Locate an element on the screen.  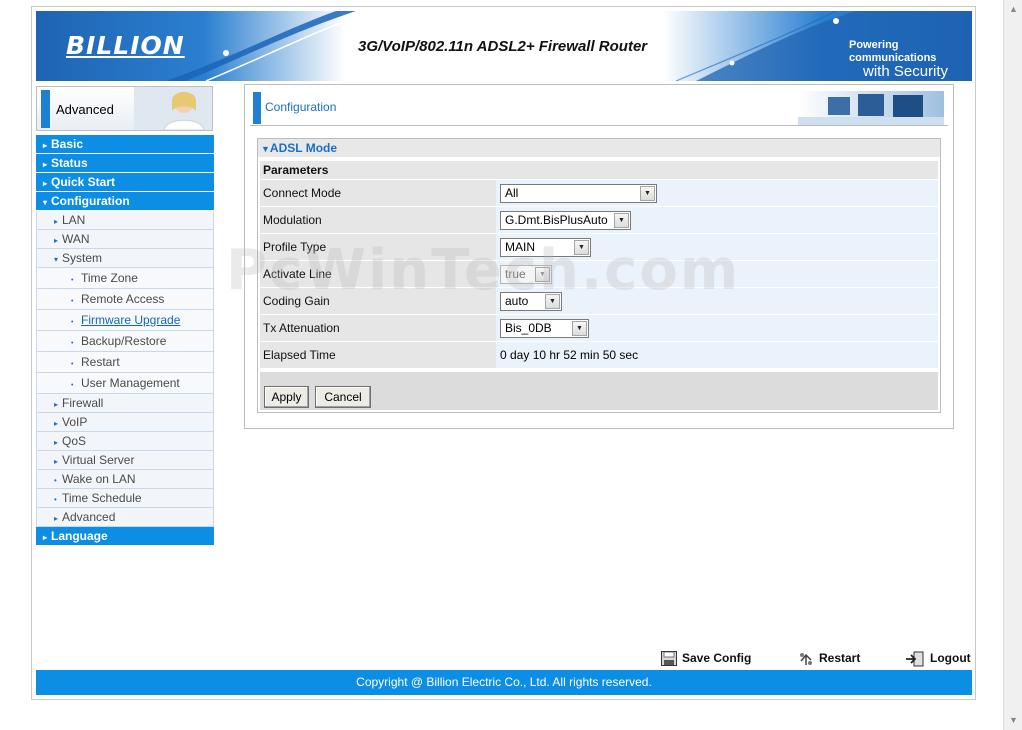
sidebar-item-user-management: • User Management is located at coordinates (125, 383).